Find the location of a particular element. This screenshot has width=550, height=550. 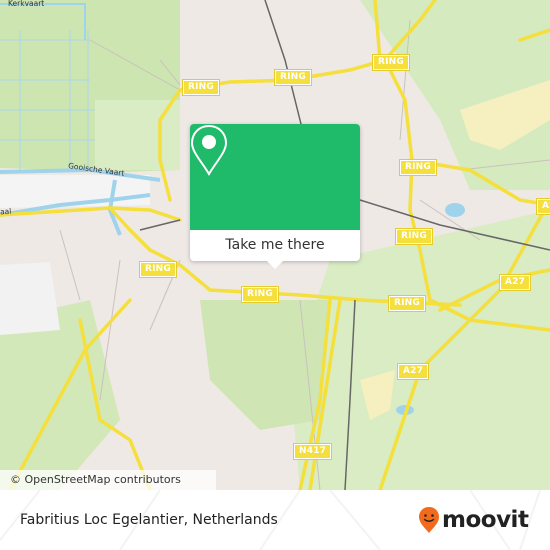

road-label-a2: A2 is located at coordinates (543, 206).